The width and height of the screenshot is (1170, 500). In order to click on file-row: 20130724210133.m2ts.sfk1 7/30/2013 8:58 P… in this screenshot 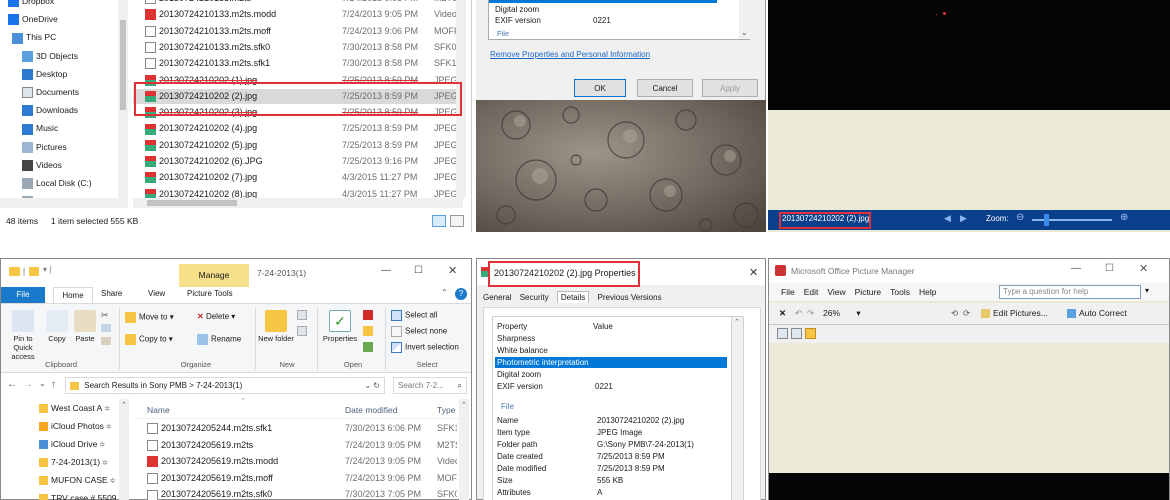, I will do `click(298, 63)`.